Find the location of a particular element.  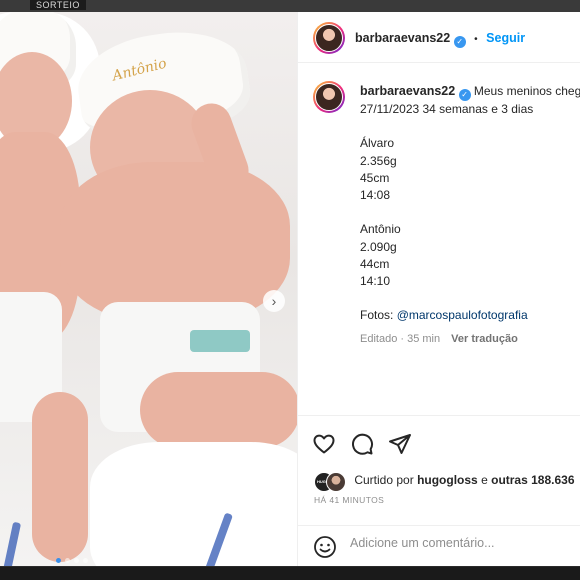

diaper-band is located at coordinates (220, 341).